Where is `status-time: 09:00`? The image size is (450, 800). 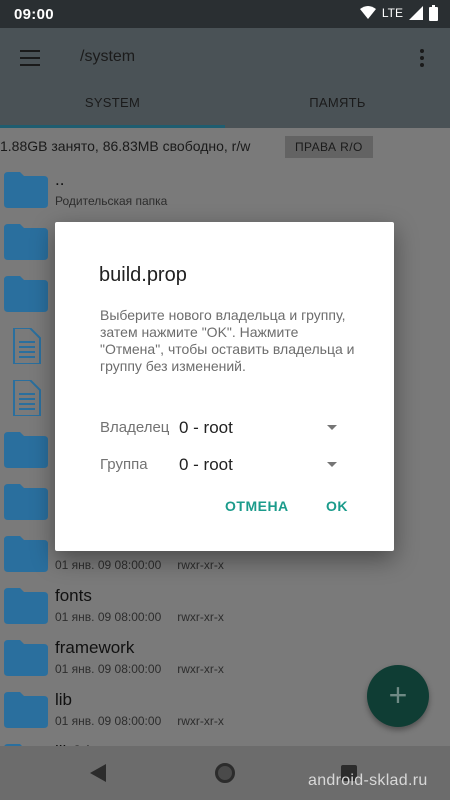 status-time: 09:00 is located at coordinates (34, 14).